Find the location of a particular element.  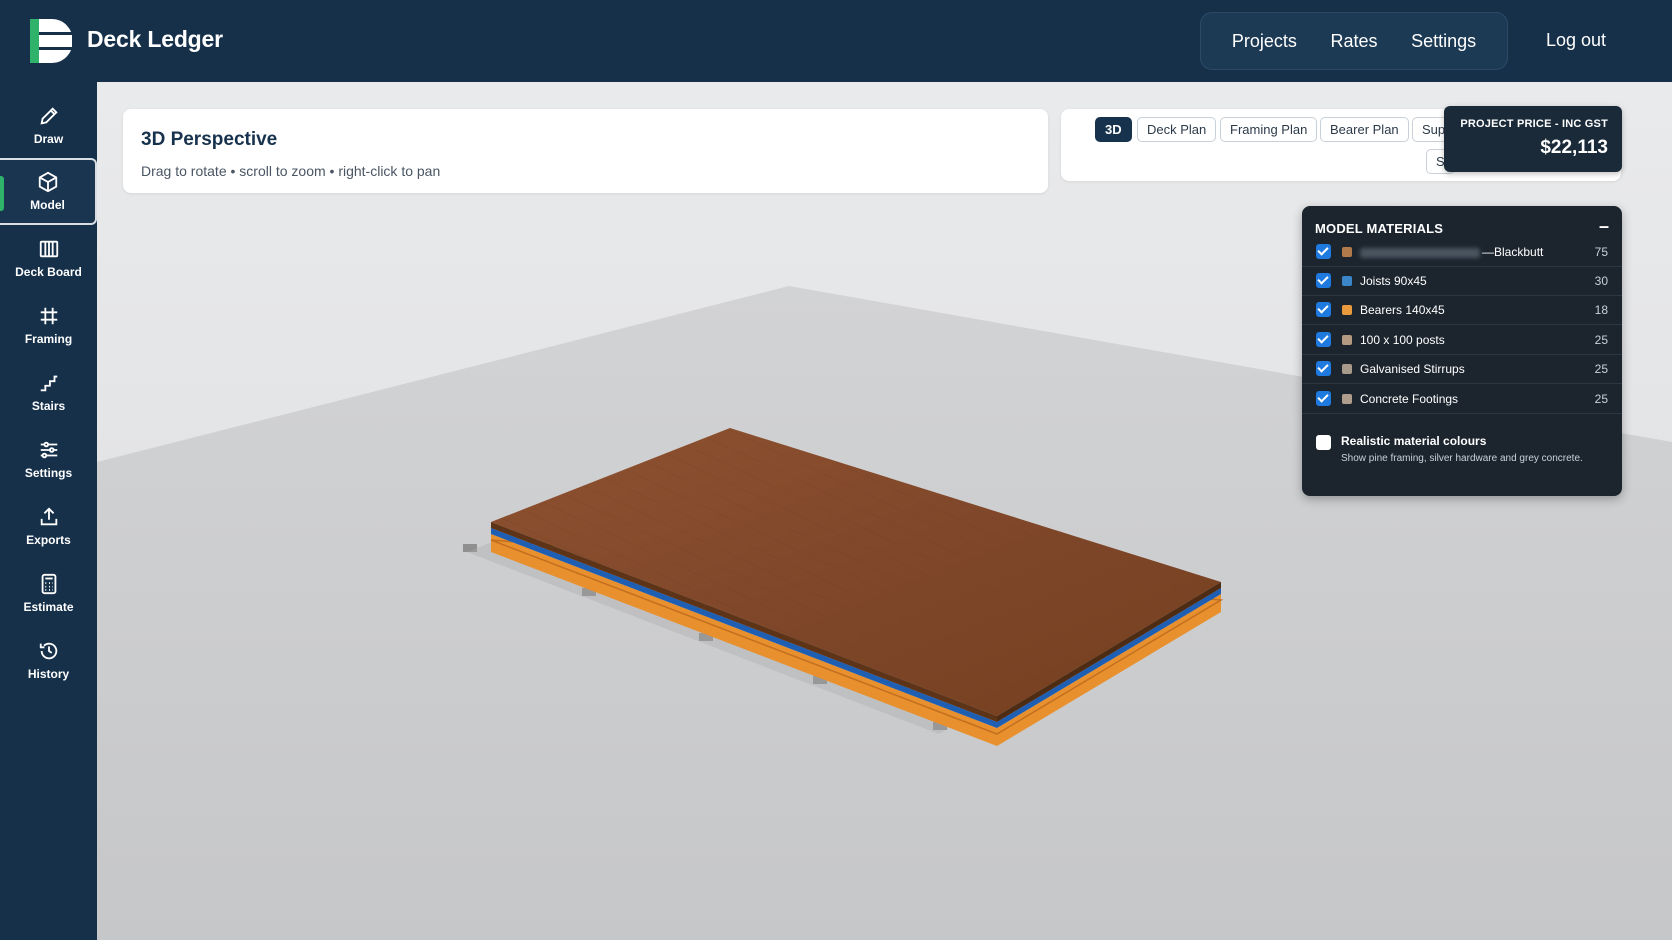

sidebar-item-model: Model is located at coordinates (48, 191).